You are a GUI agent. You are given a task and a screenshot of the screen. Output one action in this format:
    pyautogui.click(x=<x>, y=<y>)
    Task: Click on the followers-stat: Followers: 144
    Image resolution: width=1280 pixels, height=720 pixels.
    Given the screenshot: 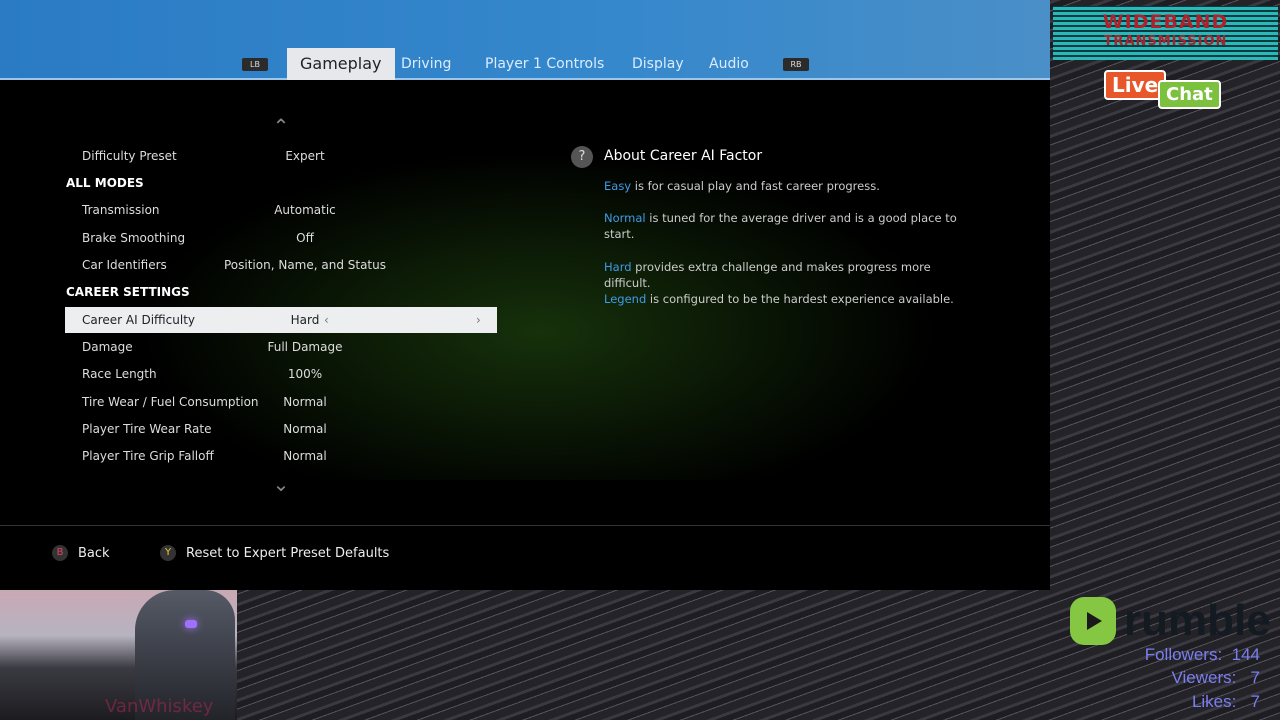 What is the action you would take?
    pyautogui.click(x=1202, y=655)
    